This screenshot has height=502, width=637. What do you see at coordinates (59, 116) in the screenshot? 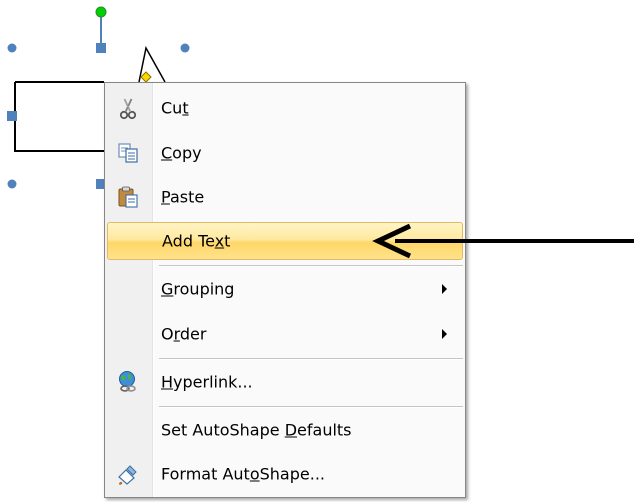
I see `callout-body-outline` at bounding box center [59, 116].